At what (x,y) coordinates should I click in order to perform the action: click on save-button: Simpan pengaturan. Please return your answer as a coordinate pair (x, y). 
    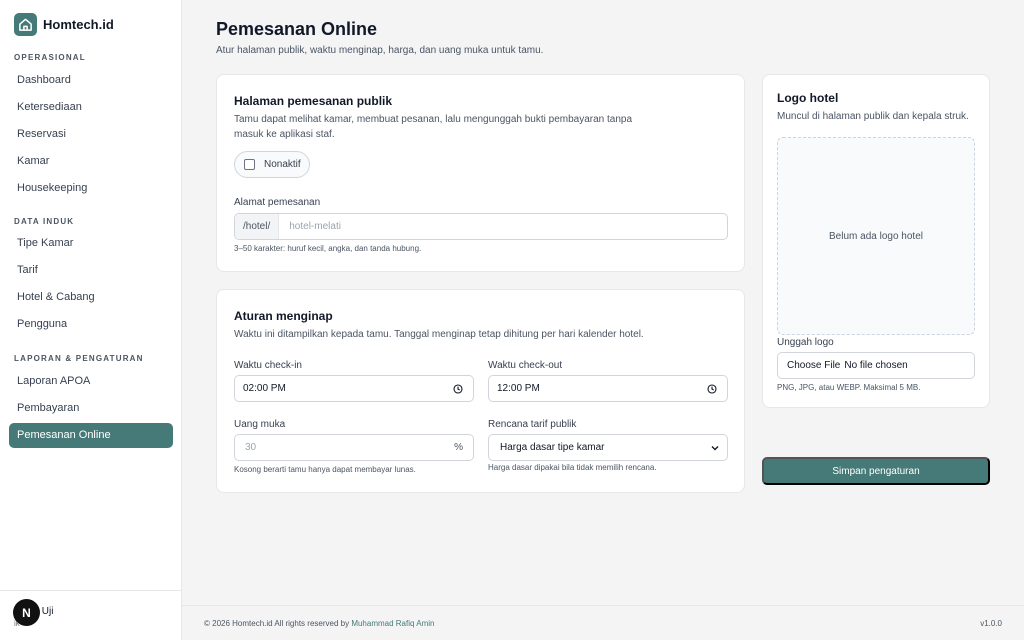
    Looking at the image, I should click on (876, 471).